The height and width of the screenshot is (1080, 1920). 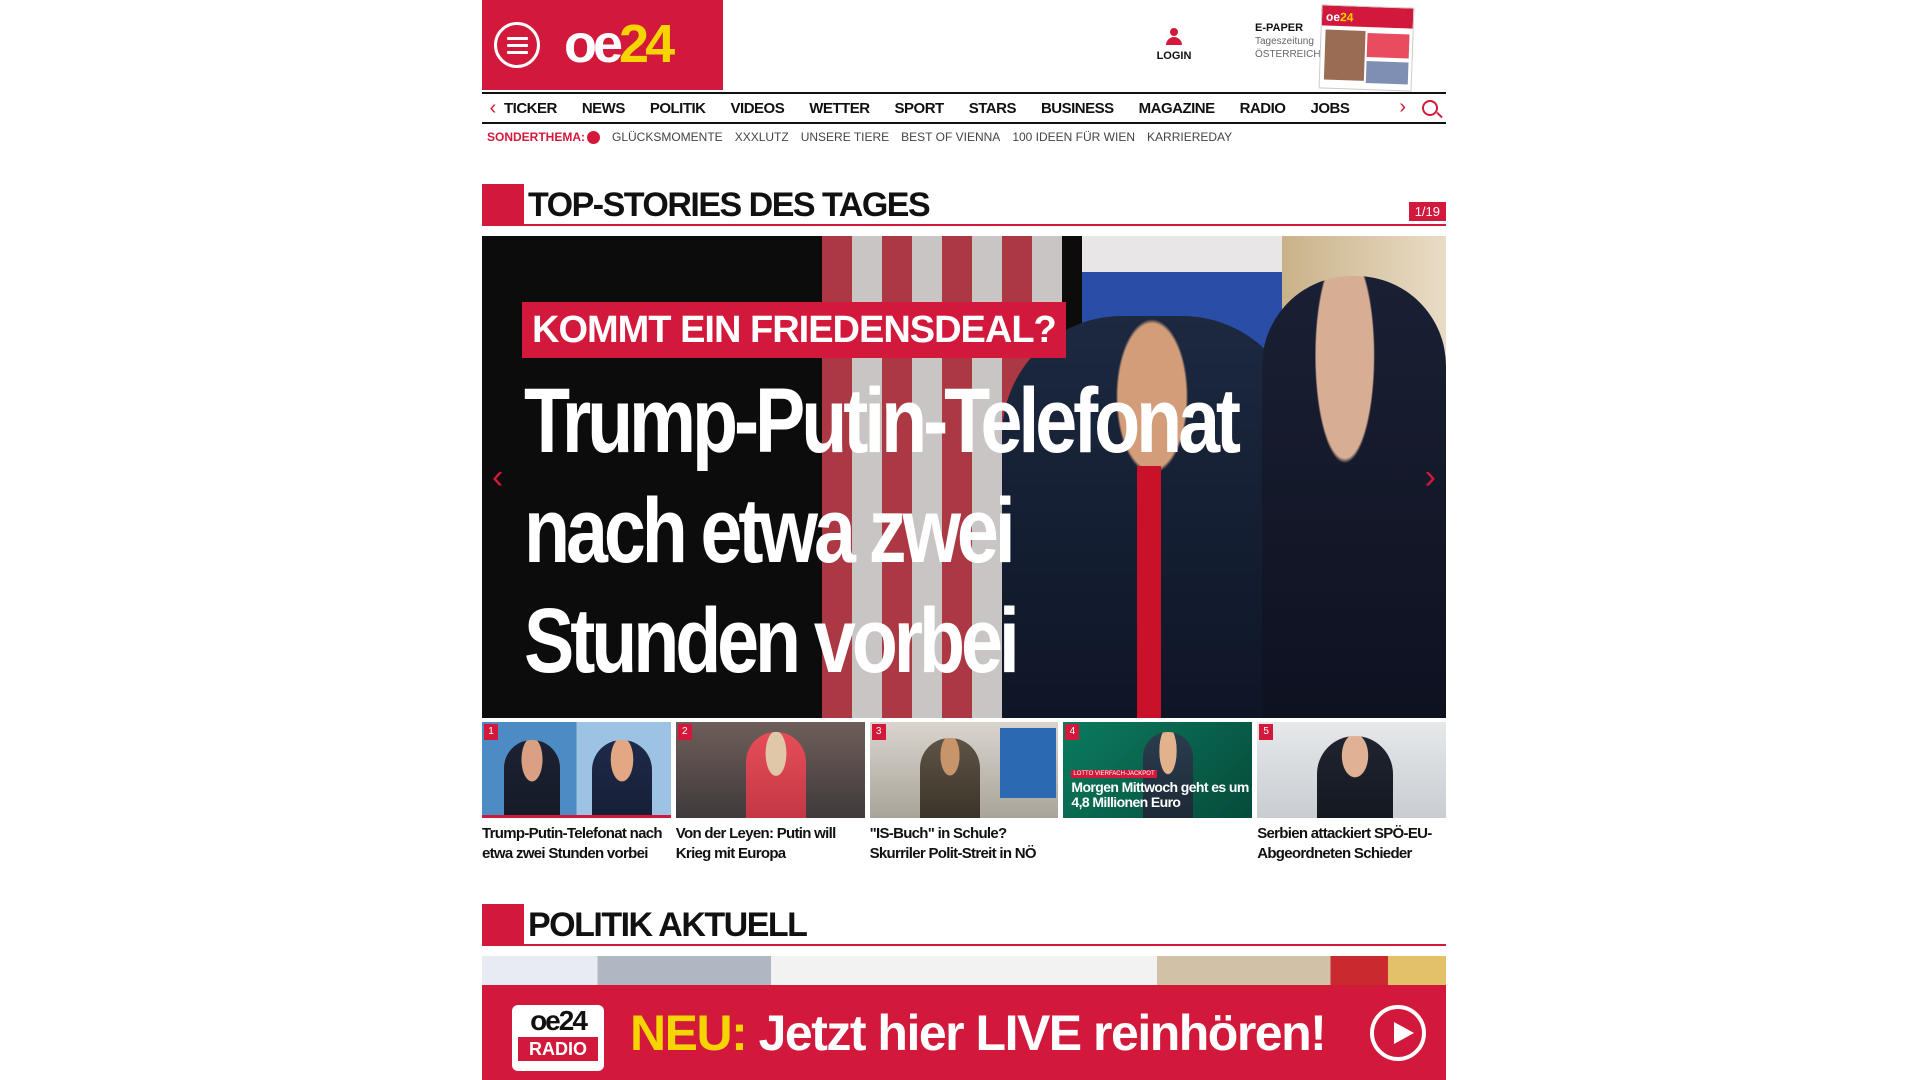 What do you see at coordinates (729, 205) in the screenshot?
I see `section-title: TOP-STORIES DES TAGES` at bounding box center [729, 205].